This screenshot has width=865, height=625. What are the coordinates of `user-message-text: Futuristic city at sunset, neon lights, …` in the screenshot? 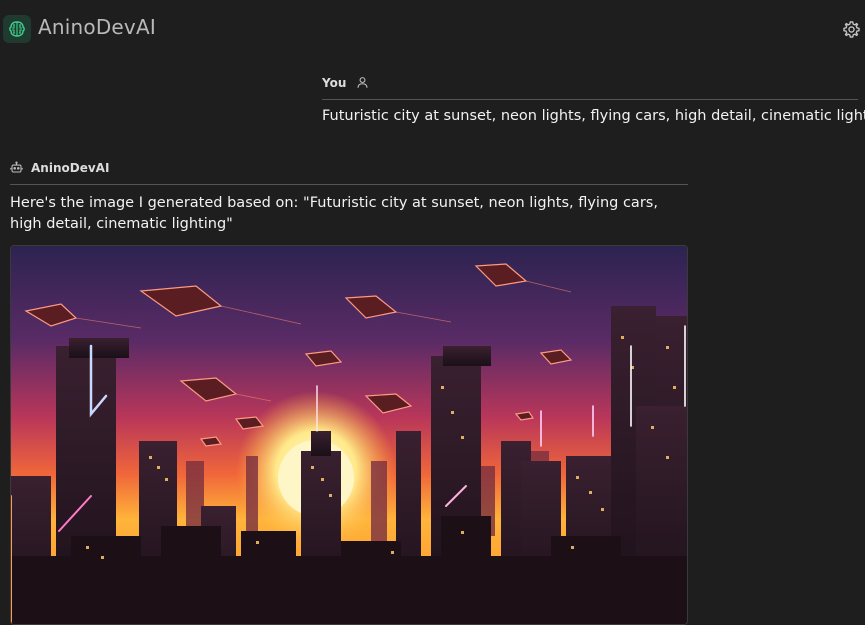 It's located at (593, 116).